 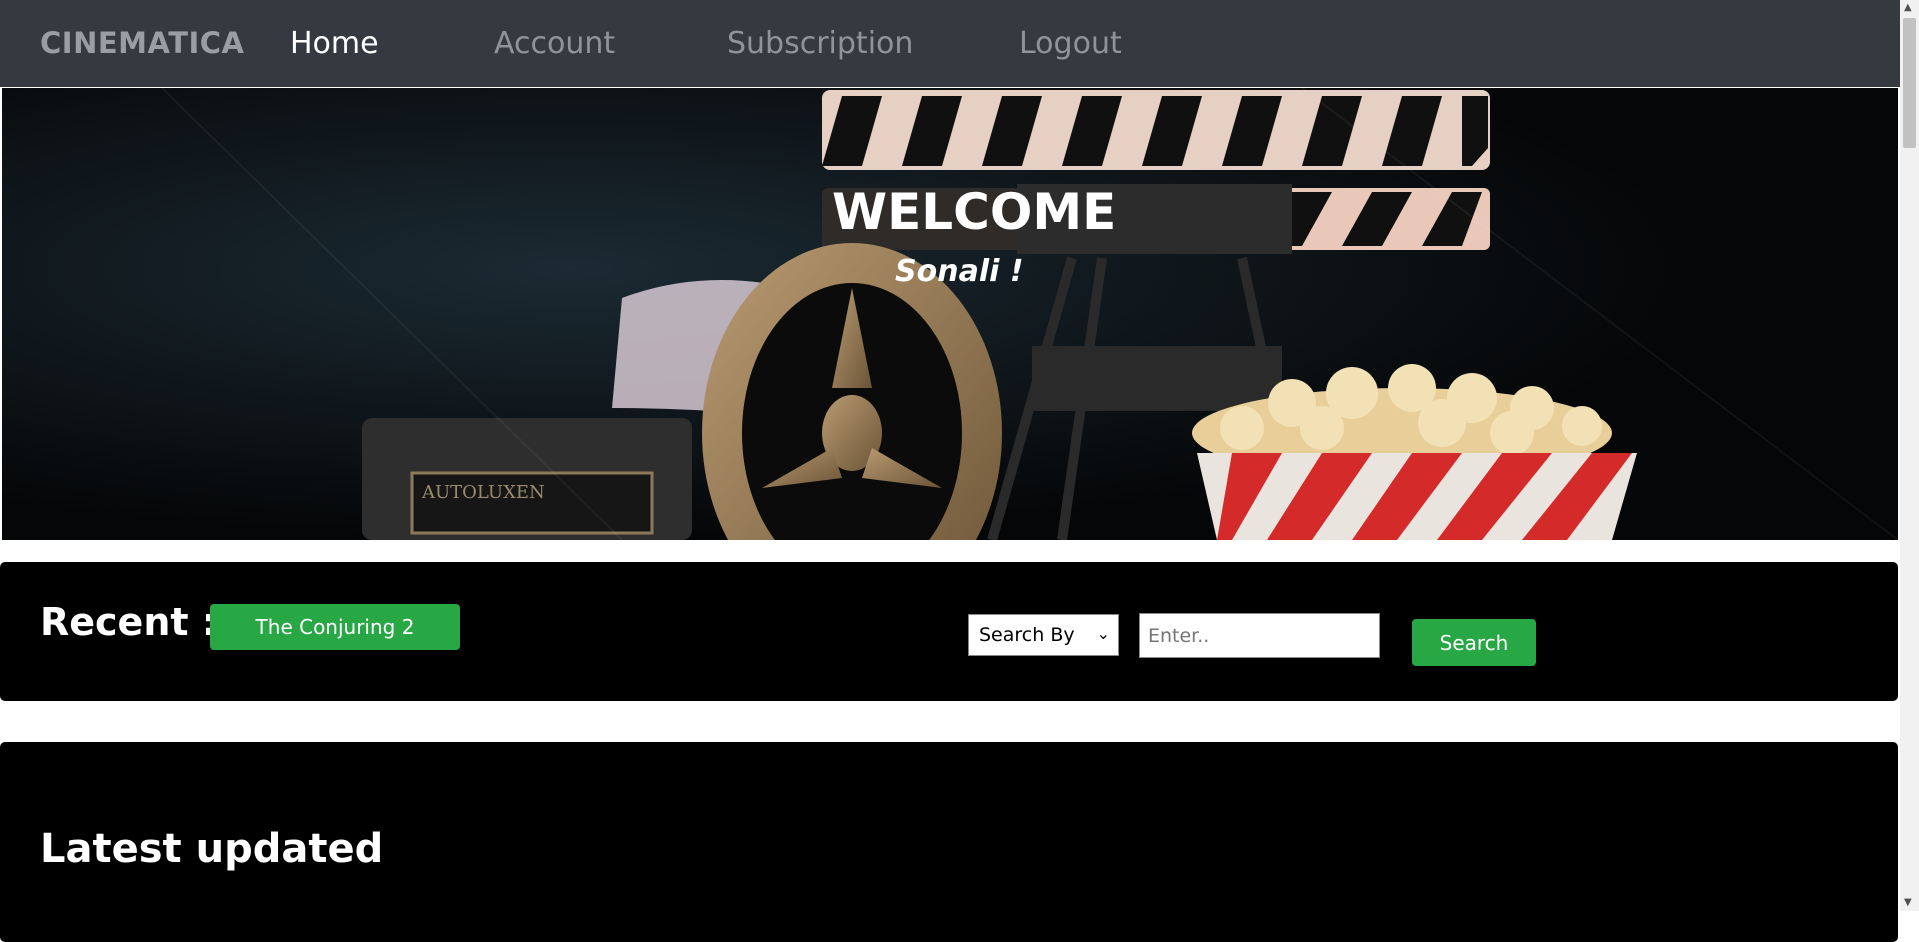 I want to click on search-input: Enter.., so click(x=1259, y=635).